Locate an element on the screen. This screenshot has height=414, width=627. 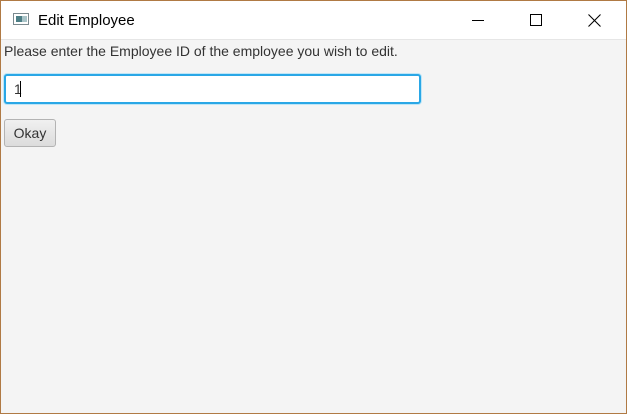
okay-button: Okay is located at coordinates (30, 133).